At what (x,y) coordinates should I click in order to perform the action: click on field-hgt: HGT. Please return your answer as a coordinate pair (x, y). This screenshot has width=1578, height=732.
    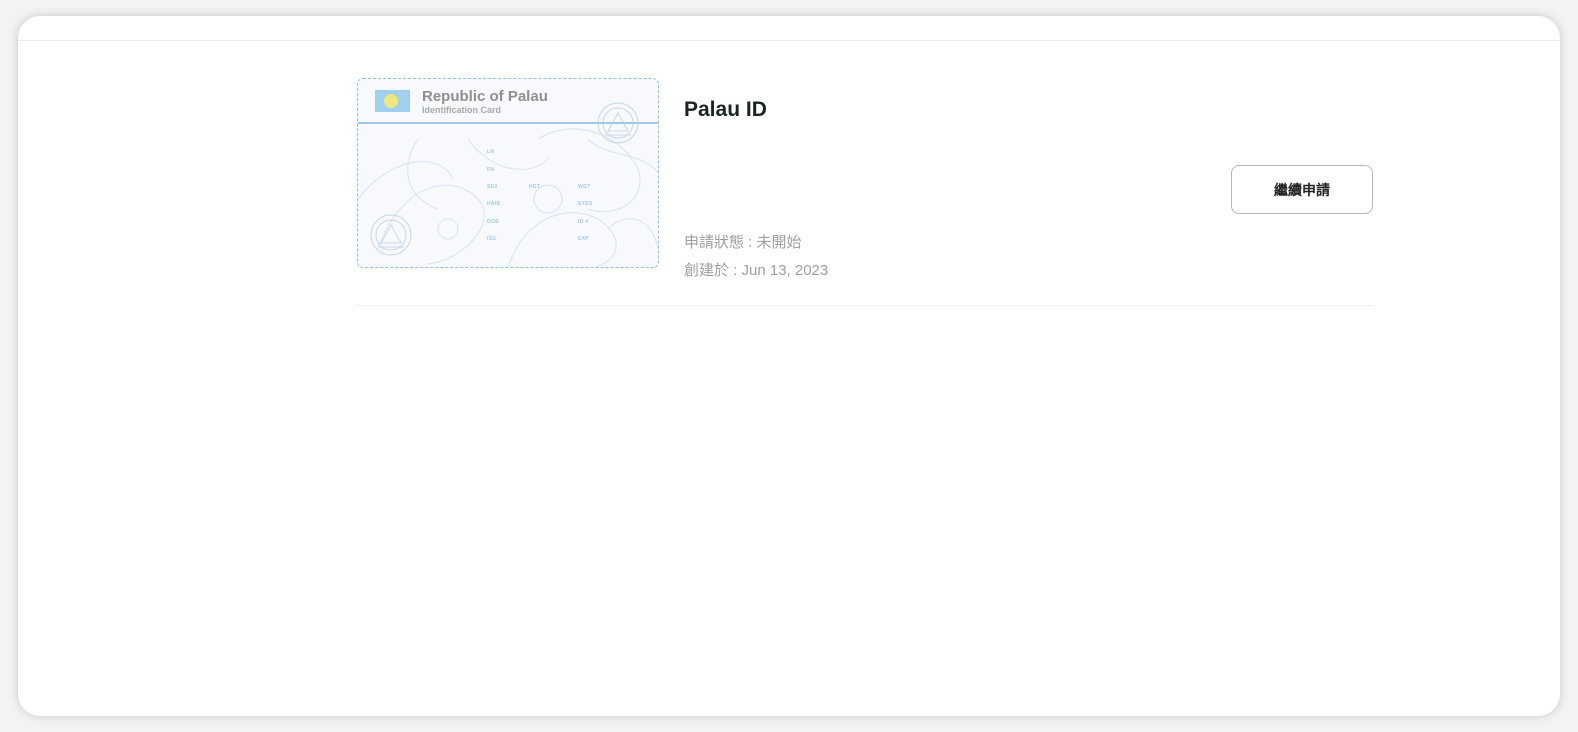
    Looking at the image, I should click on (535, 187).